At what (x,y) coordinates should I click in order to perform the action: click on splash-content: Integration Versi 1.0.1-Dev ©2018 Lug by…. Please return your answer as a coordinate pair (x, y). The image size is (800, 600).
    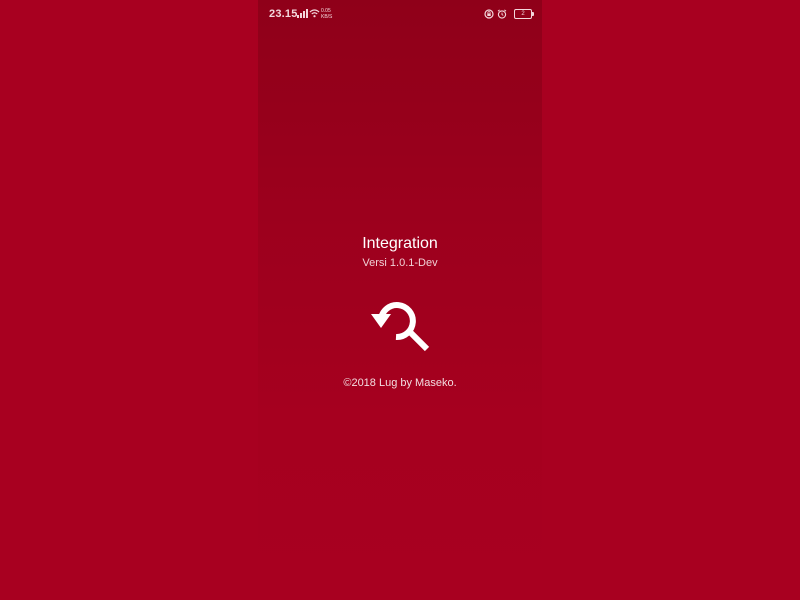
    Looking at the image, I should click on (400, 312).